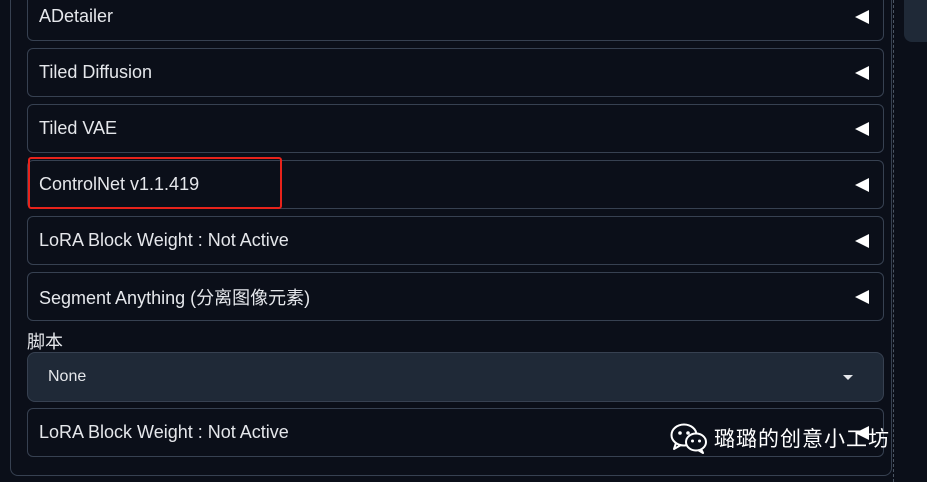 This screenshot has width=927, height=482. What do you see at coordinates (848, 377) in the screenshot?
I see `chevron-down-icon` at bounding box center [848, 377].